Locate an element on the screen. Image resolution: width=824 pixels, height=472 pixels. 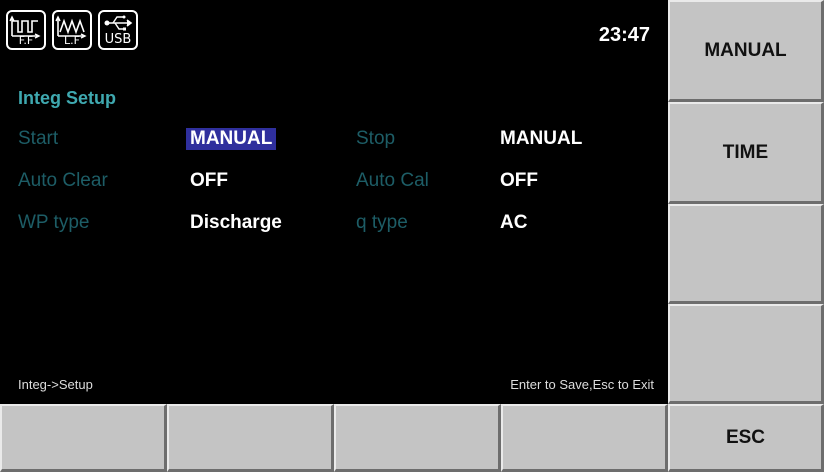
bottom-softkey-1-button is located at coordinates (83, 438).